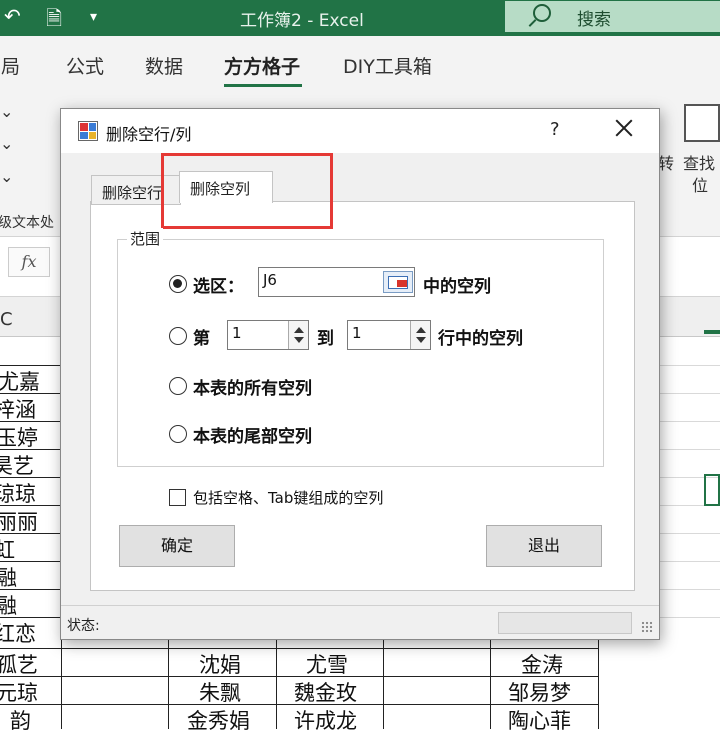  I want to click on row-suffix-label: 行中的空列, so click(480, 339).